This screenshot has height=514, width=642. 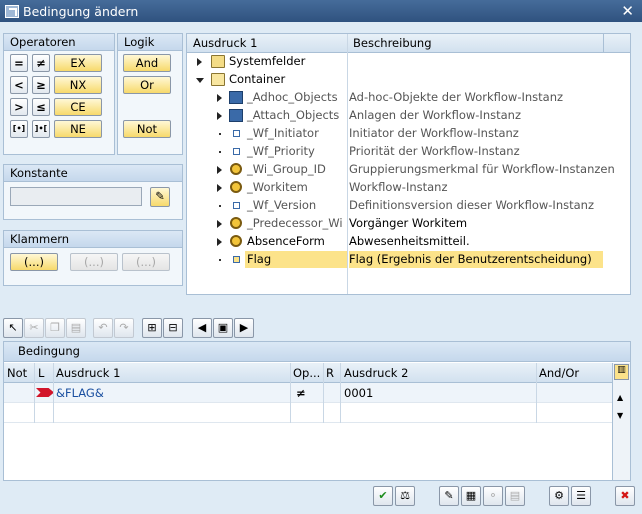 What do you see at coordinates (124, 328) in the screenshot?
I see `redo-icon: ↷` at bounding box center [124, 328].